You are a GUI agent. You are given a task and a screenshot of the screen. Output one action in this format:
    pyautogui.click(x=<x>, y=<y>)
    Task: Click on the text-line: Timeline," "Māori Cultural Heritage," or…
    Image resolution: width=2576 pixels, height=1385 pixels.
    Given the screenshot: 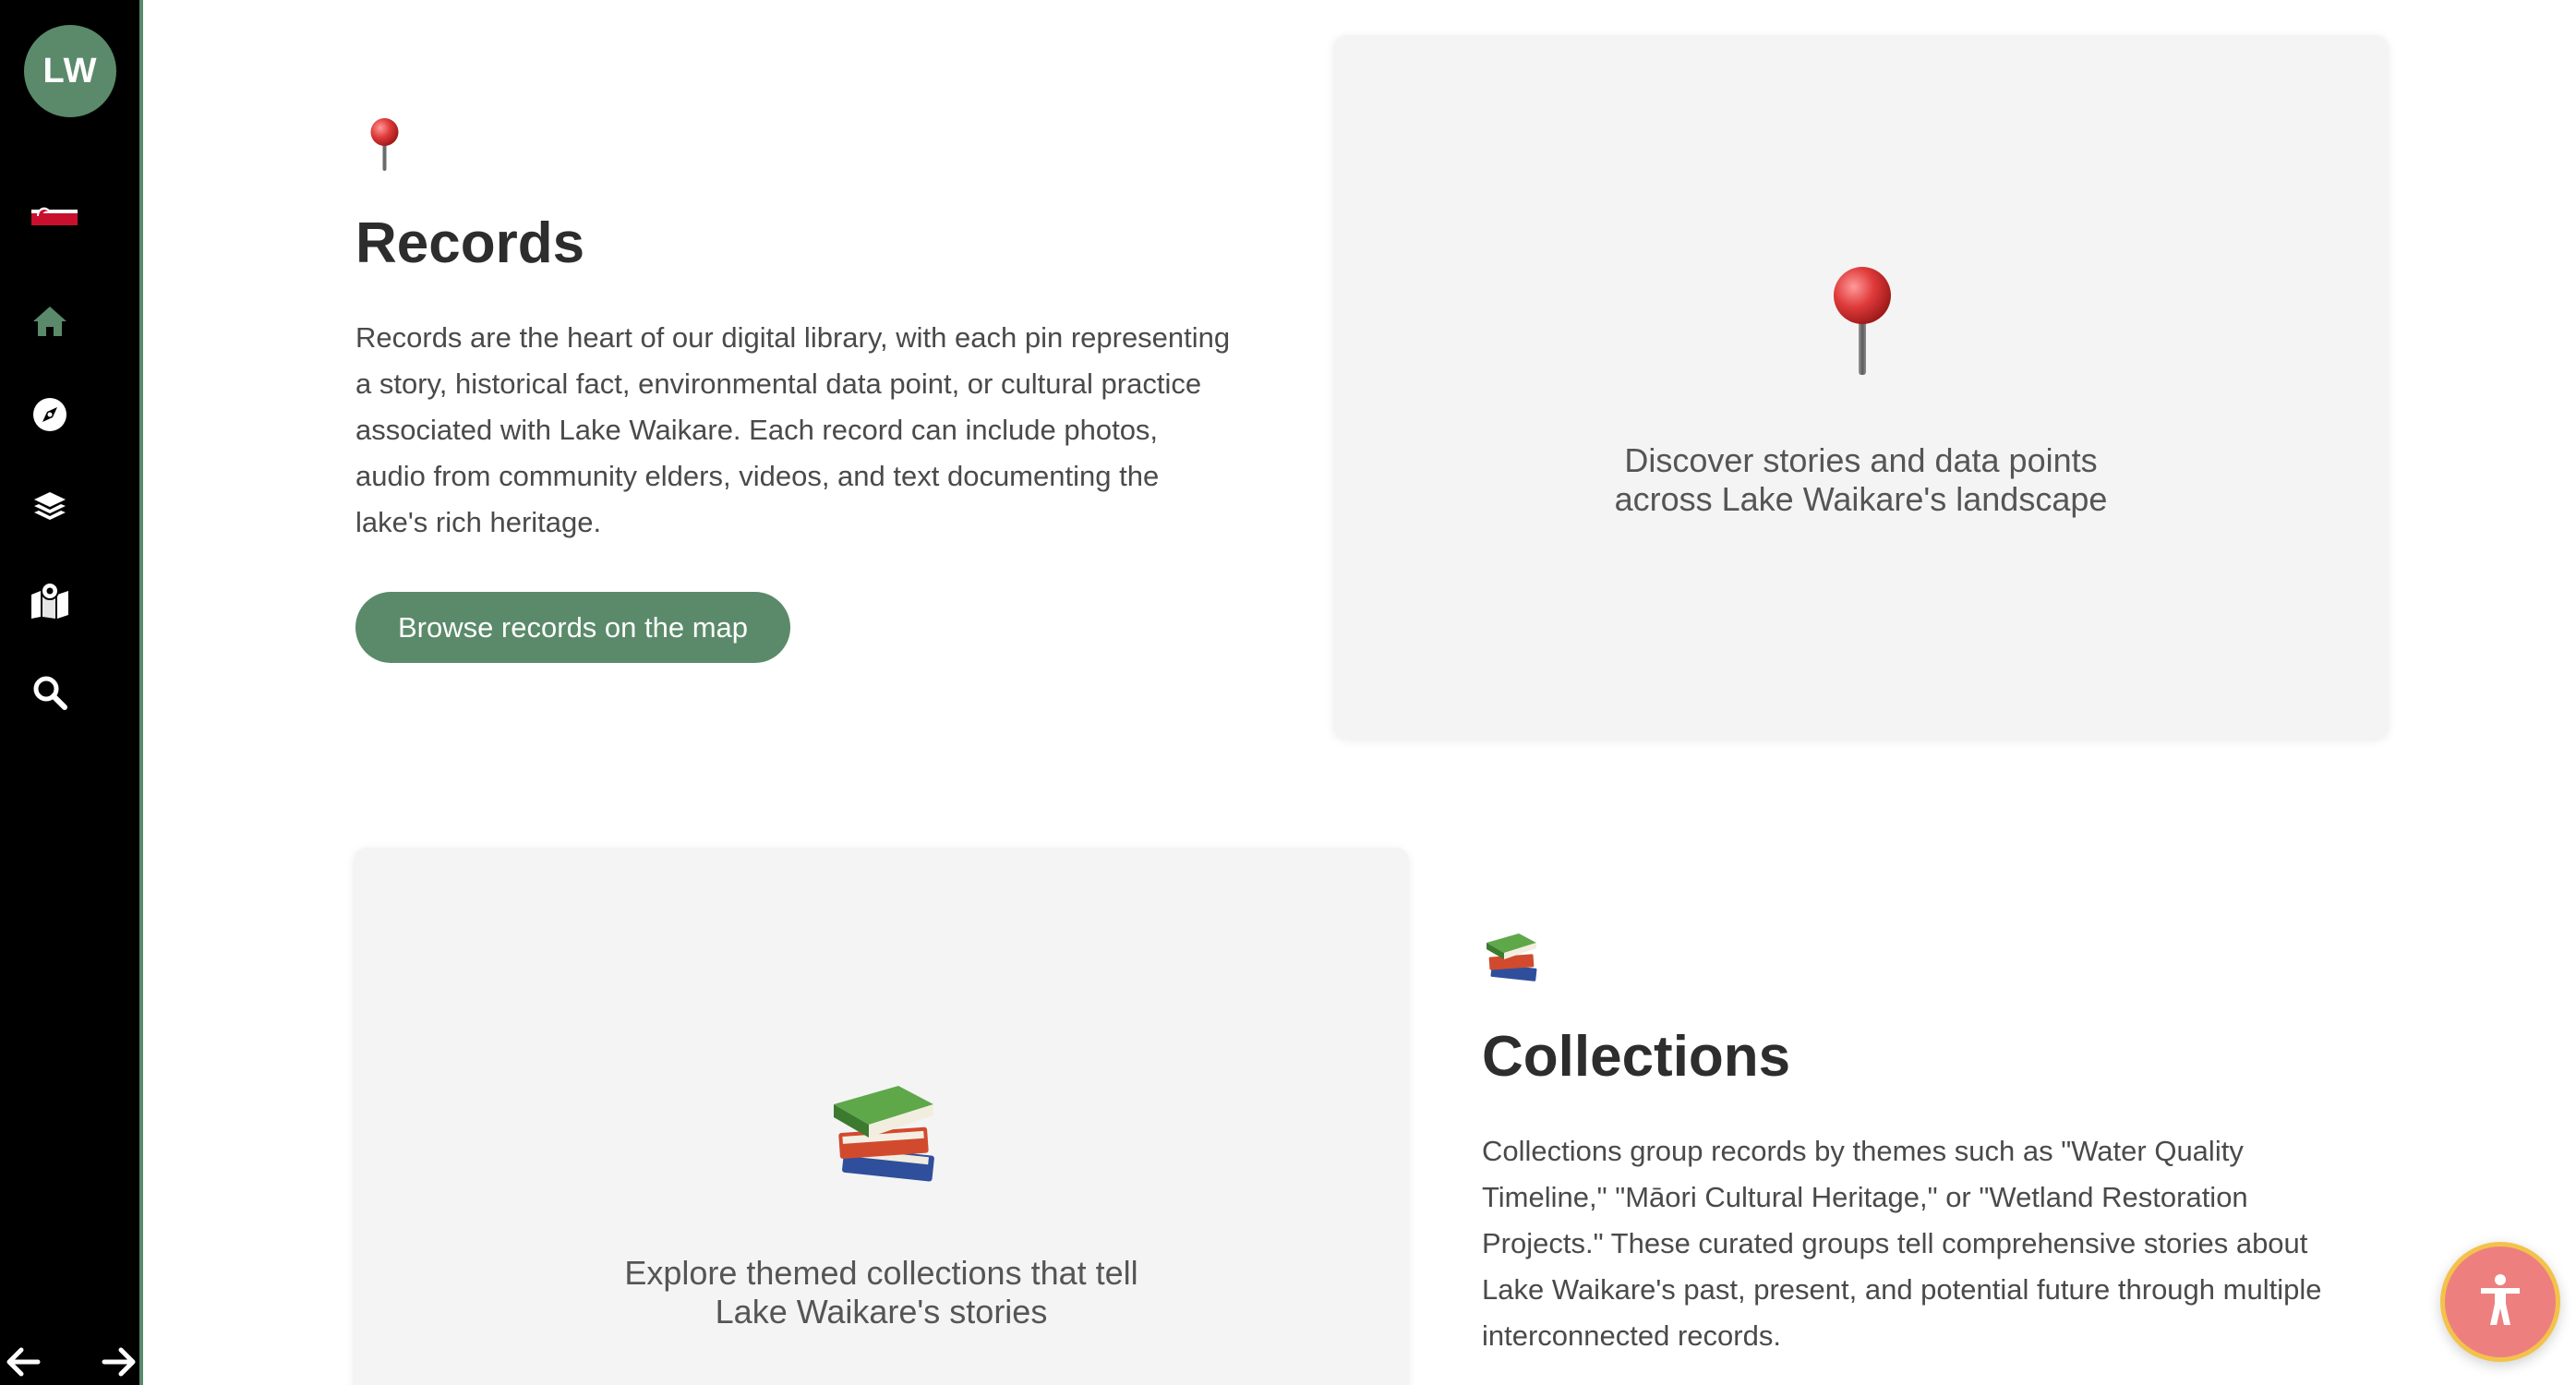 What is the action you would take?
    pyautogui.click(x=1865, y=1197)
    